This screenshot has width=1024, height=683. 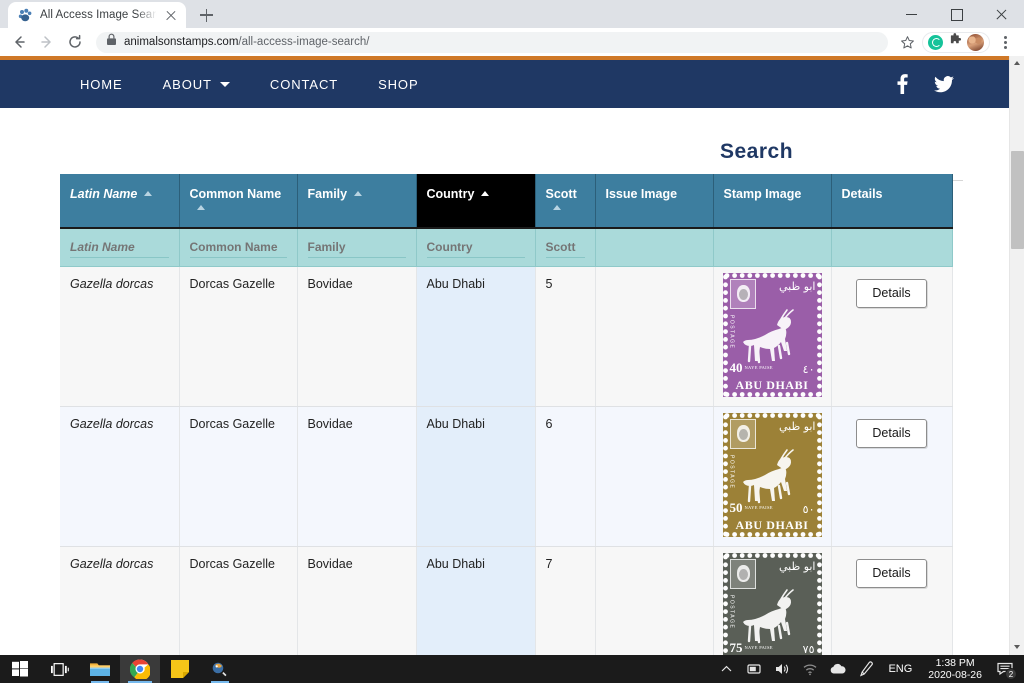 I want to click on stamp-image: ابو ظبيPOSTAGE75NAYE PAISE٧٥ABU DHABI, so click(x=772, y=603).